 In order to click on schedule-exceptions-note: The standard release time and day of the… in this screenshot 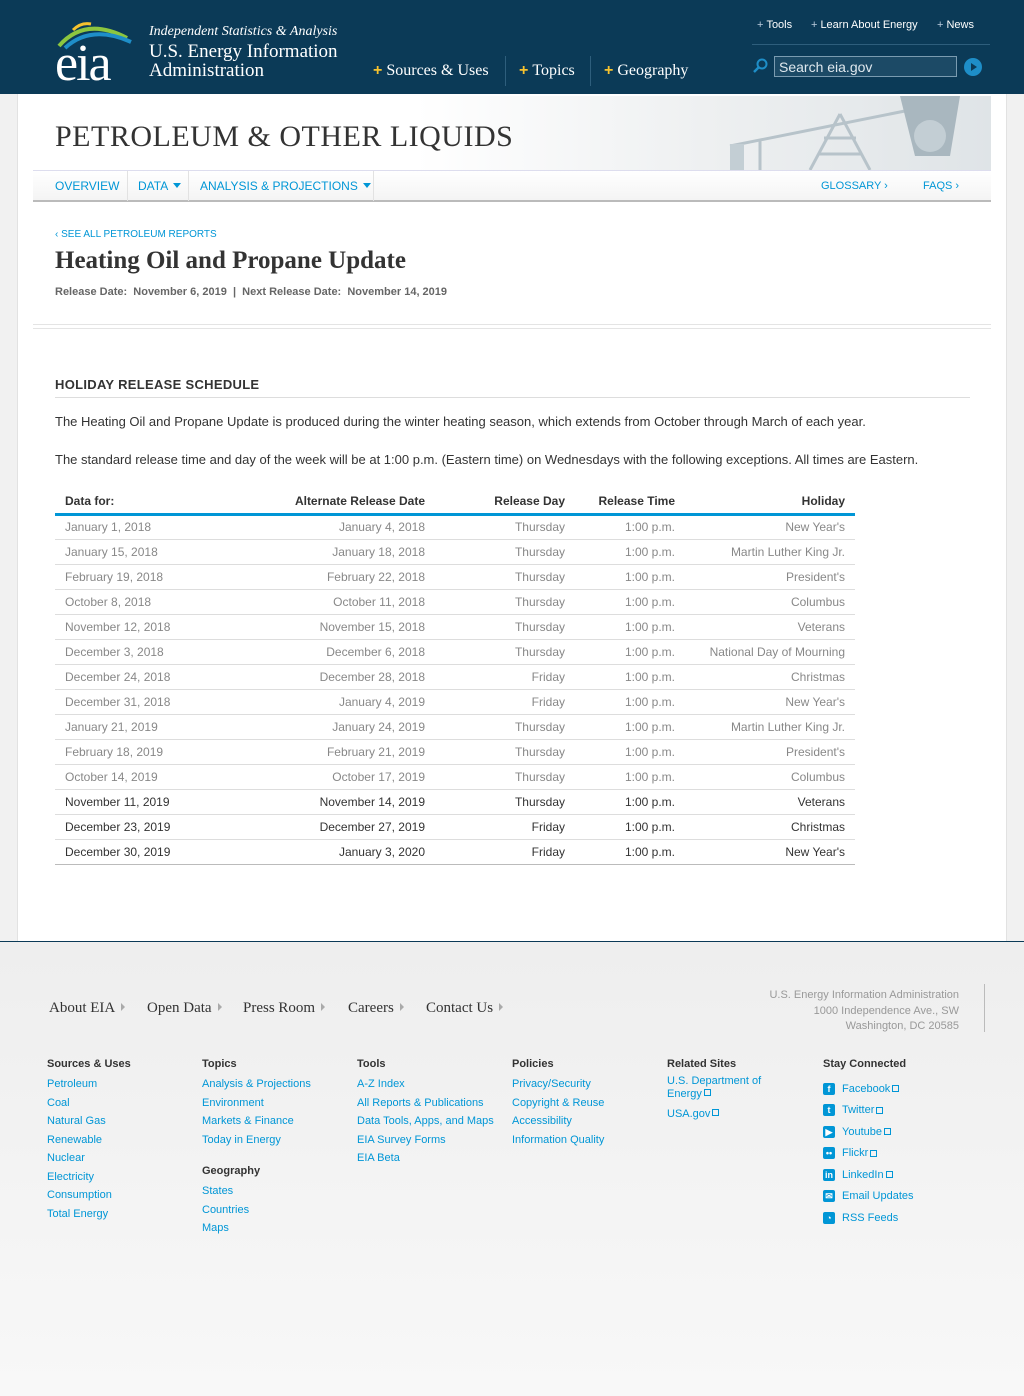, I will do `click(487, 459)`.